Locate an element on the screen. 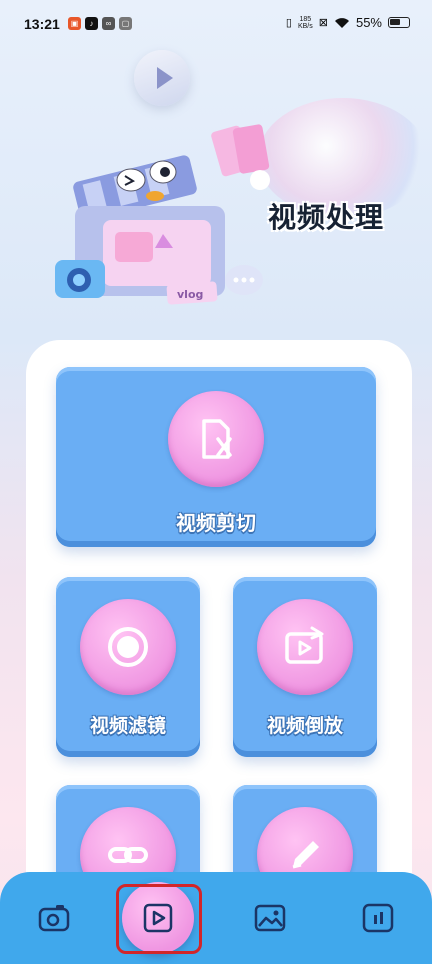  video-filter-button: 视频滤镜 is located at coordinates (128, 667).